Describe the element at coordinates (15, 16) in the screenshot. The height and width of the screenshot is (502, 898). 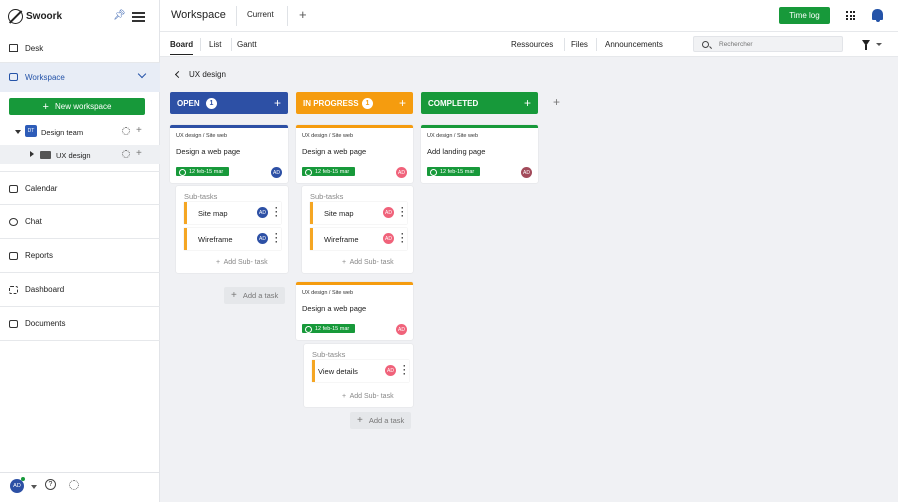
I see `swoork-logo-icon` at that location.